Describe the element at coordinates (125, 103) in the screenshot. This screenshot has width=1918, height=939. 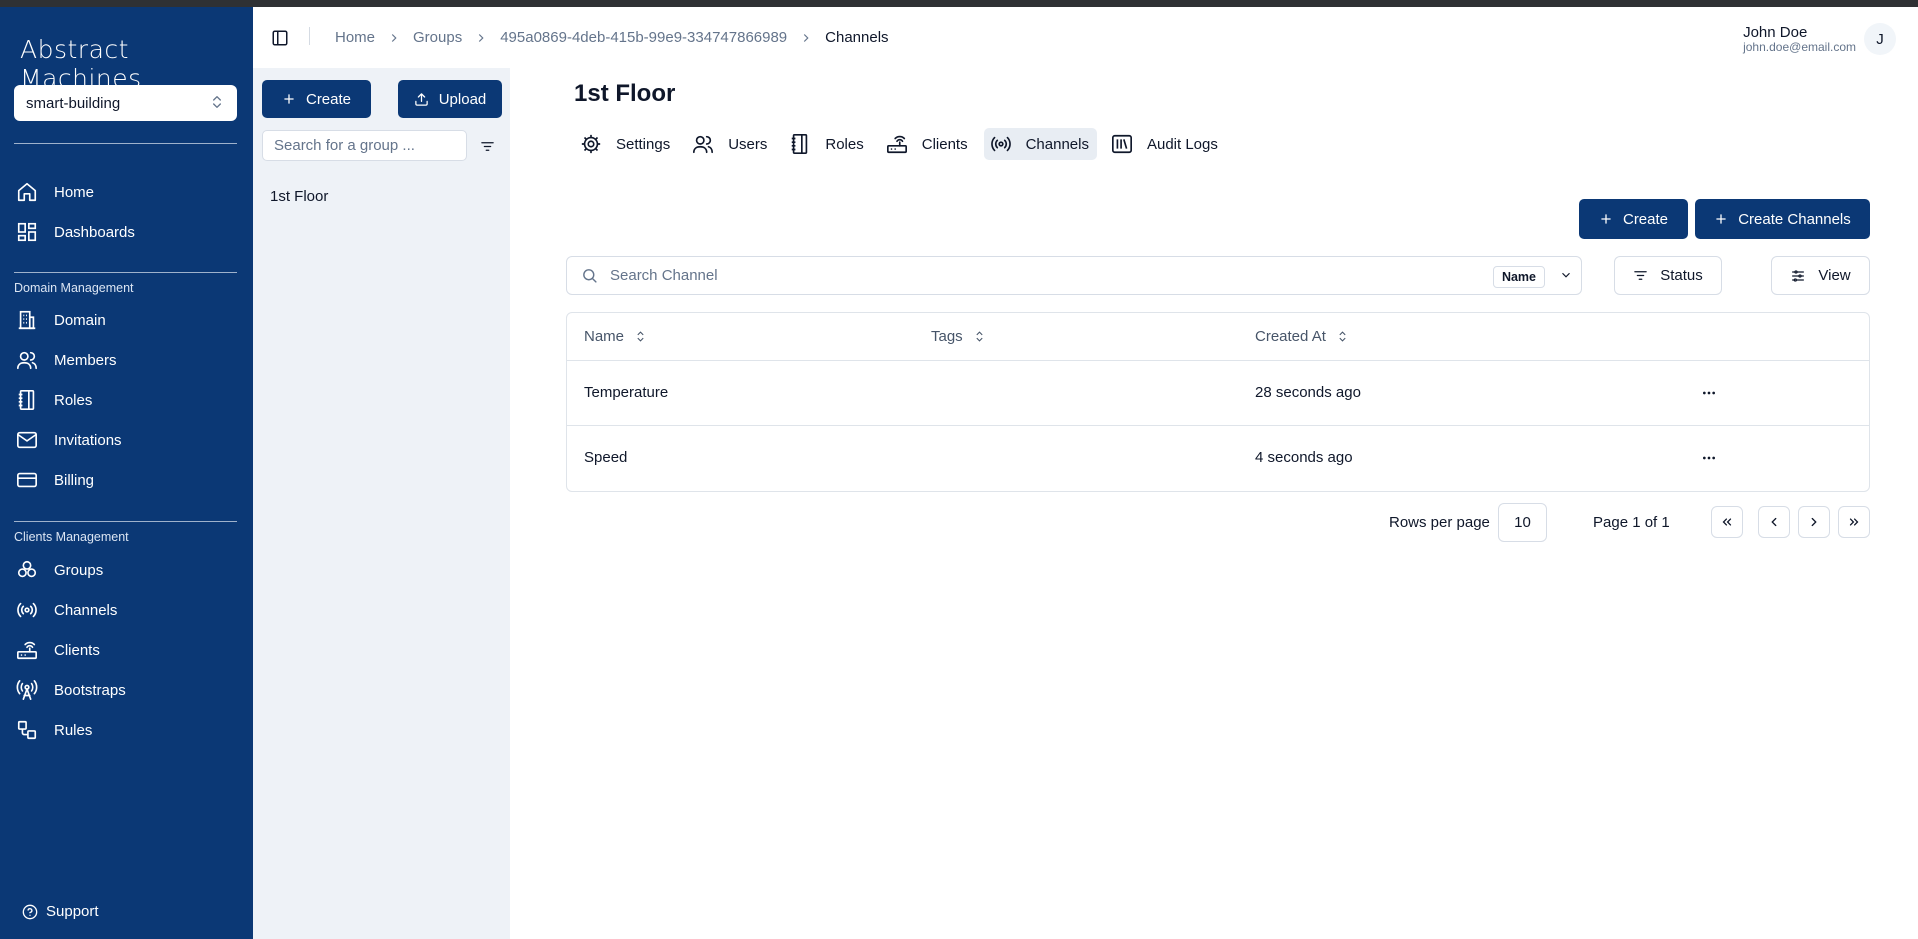
I see `workspace-select: smart-building` at that location.